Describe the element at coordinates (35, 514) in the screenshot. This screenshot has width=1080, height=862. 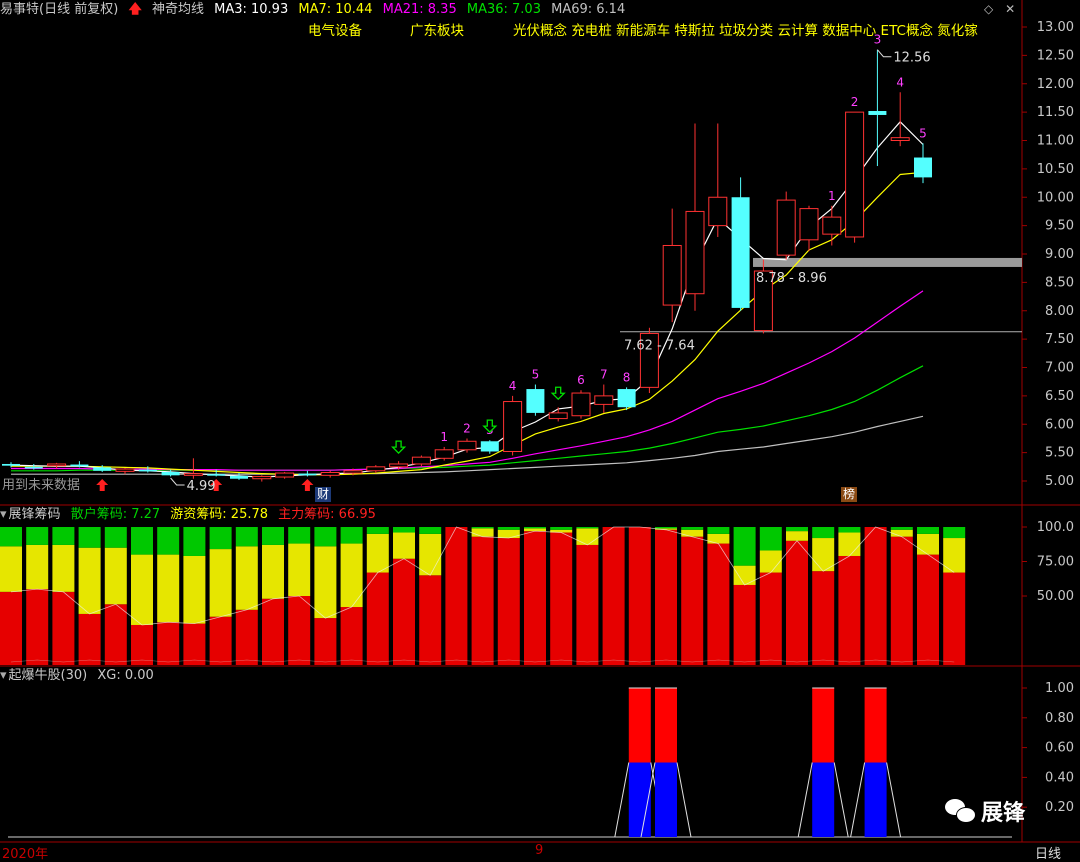
I see `chip-panel-title: 展锋筹码` at that location.